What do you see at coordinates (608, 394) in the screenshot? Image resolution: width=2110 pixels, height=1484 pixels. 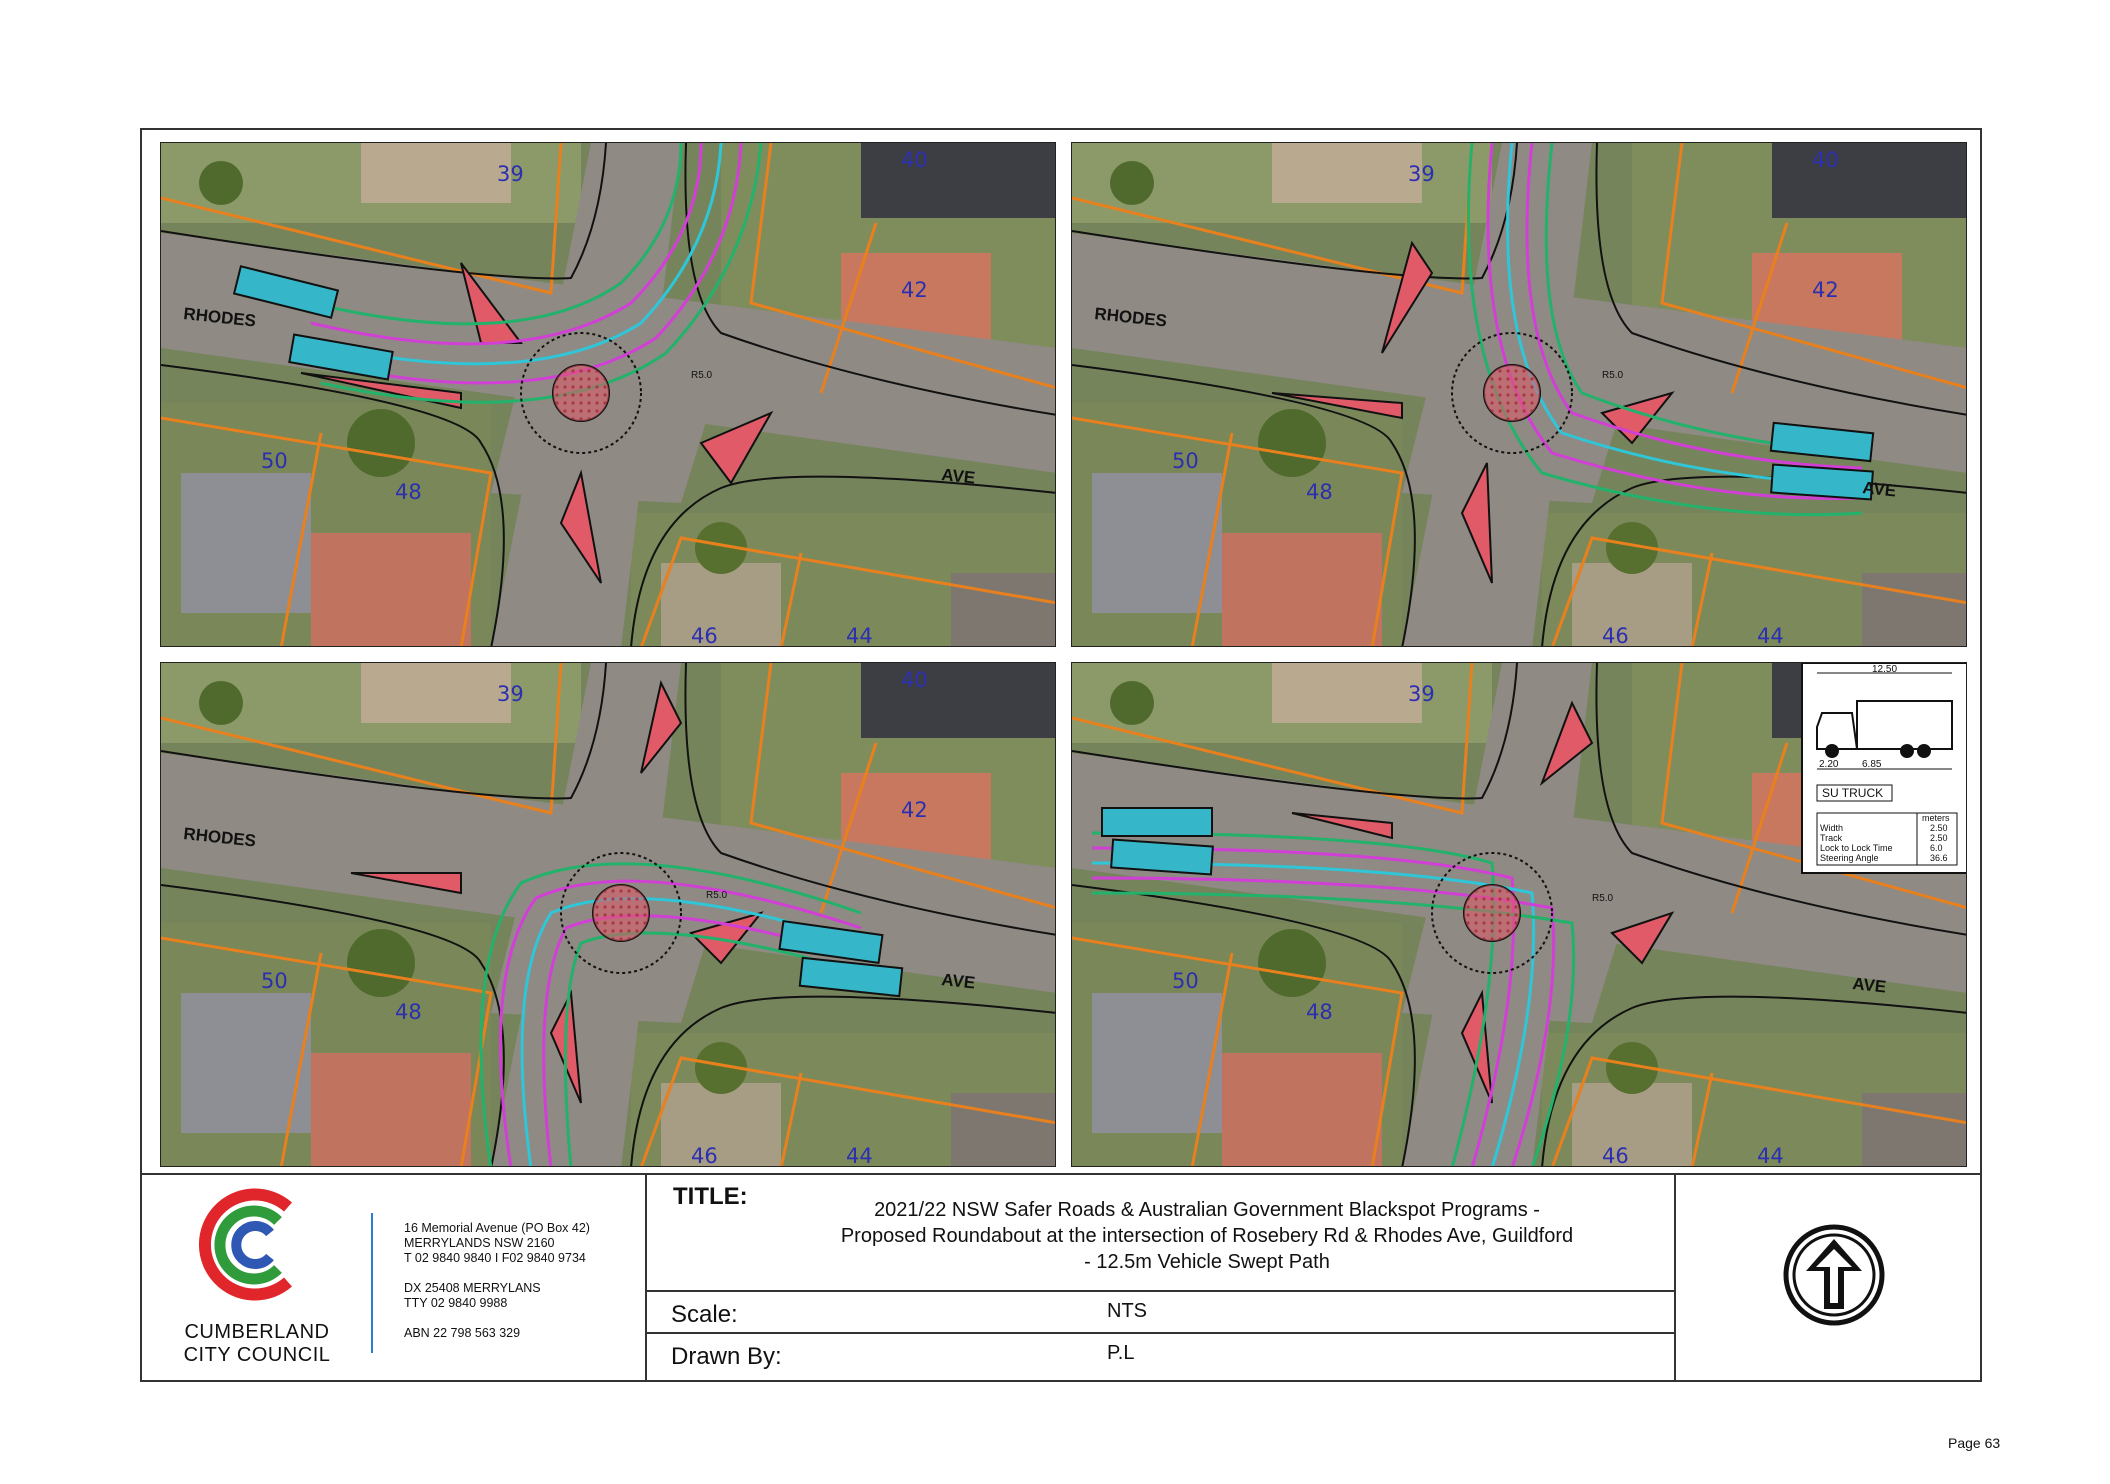 I see `swept-path-panel-1: R5.0 39 40 42 50 48 46 44 RHODES AVE` at bounding box center [608, 394].